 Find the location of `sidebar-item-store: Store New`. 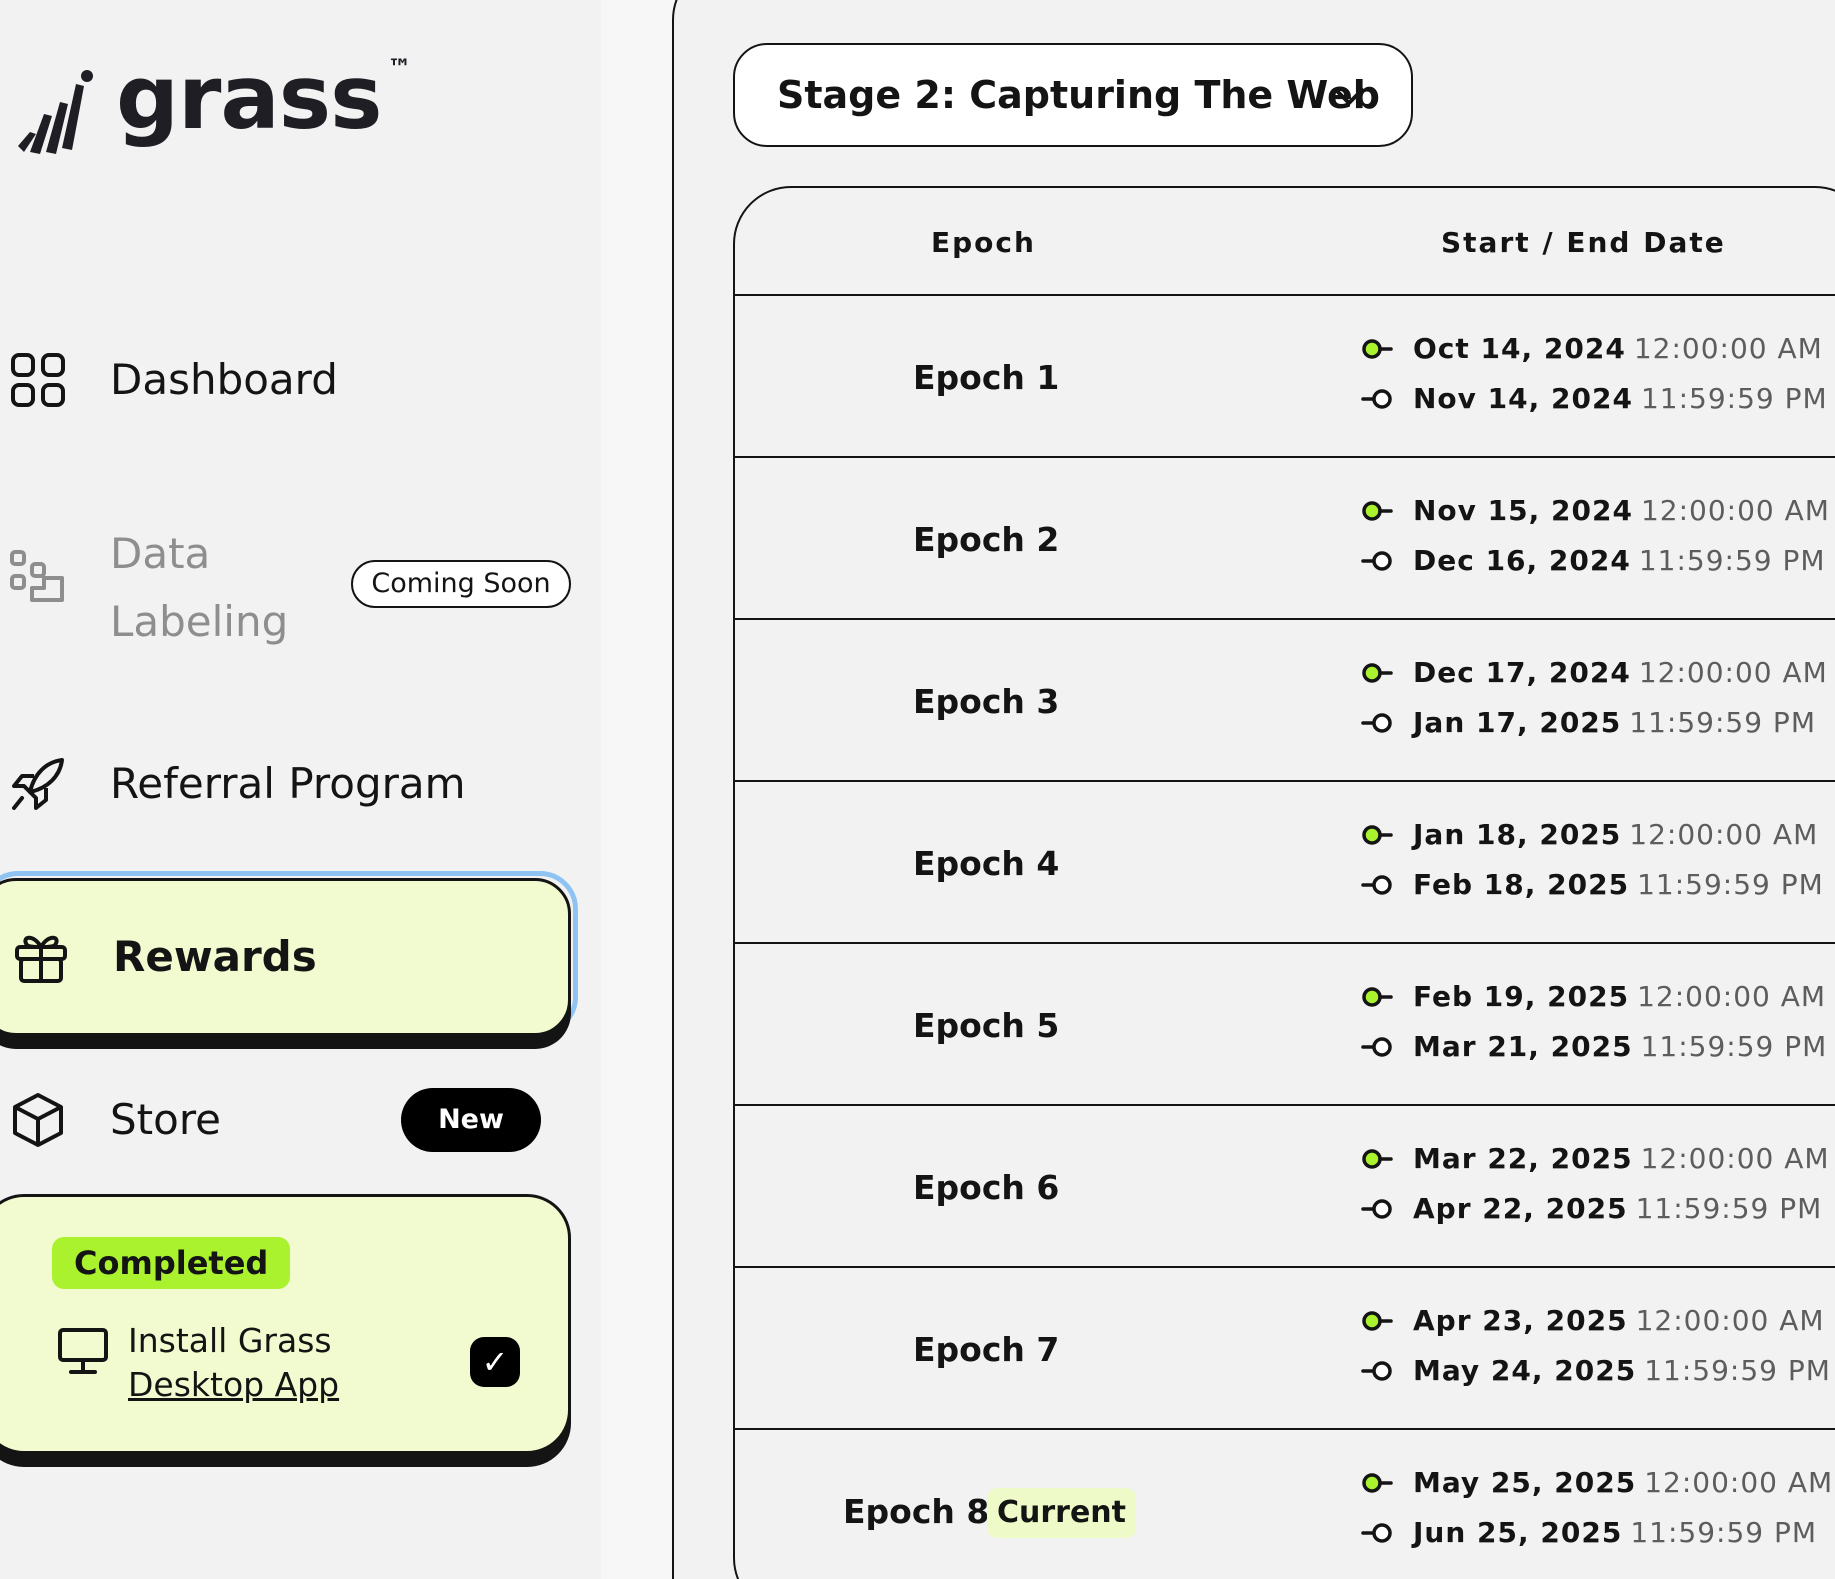

sidebar-item-store: Store New is located at coordinates (280, 1120).